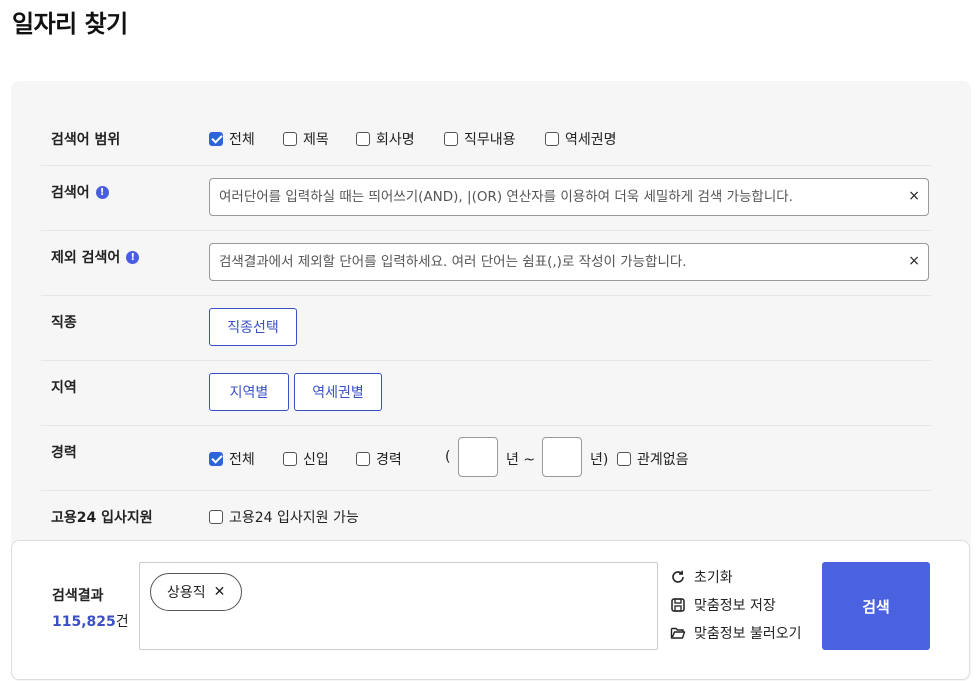 Image resolution: width=980 pixels, height=681 pixels. I want to click on career-option-experienced: 경력, so click(379, 459).